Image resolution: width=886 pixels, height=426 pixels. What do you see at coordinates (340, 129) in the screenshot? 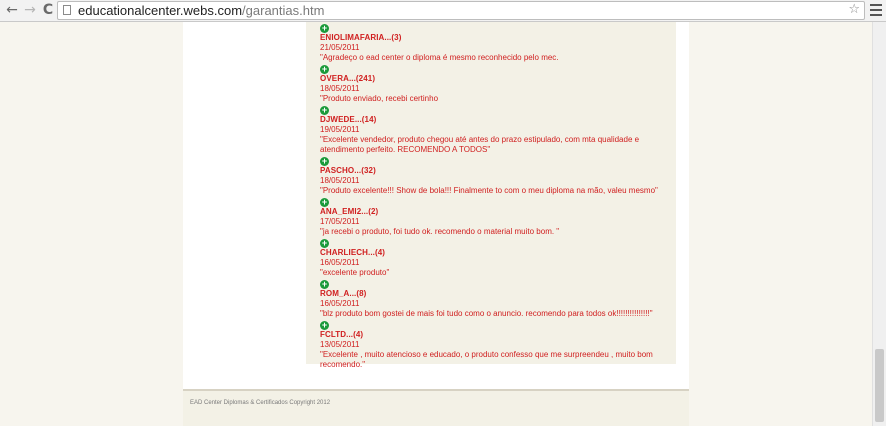
I see `feedback-date: 19/05/2011` at bounding box center [340, 129].